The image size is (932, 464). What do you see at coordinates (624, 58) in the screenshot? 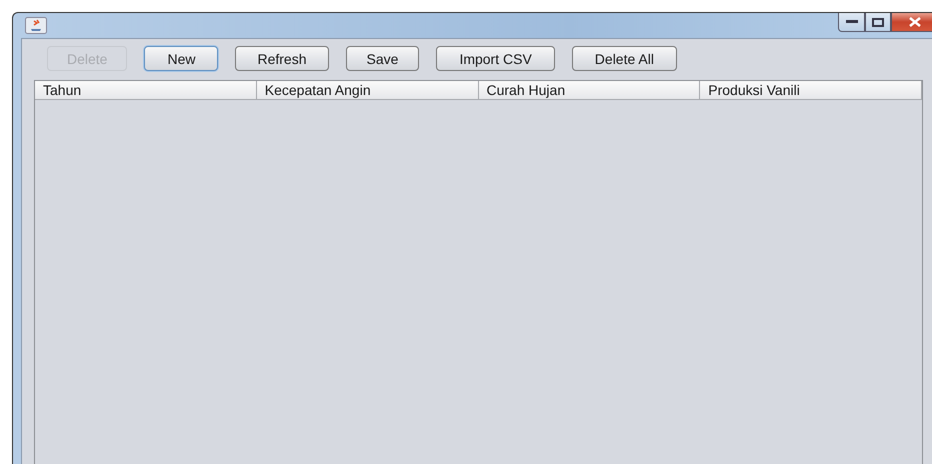
I see `toolbar-button: Delete All` at bounding box center [624, 58].